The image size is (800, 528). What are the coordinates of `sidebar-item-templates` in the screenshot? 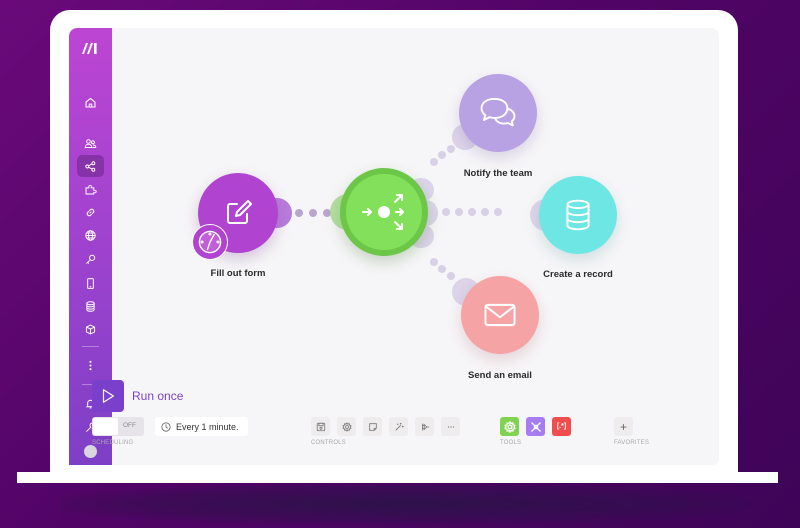 It's located at (90, 189).